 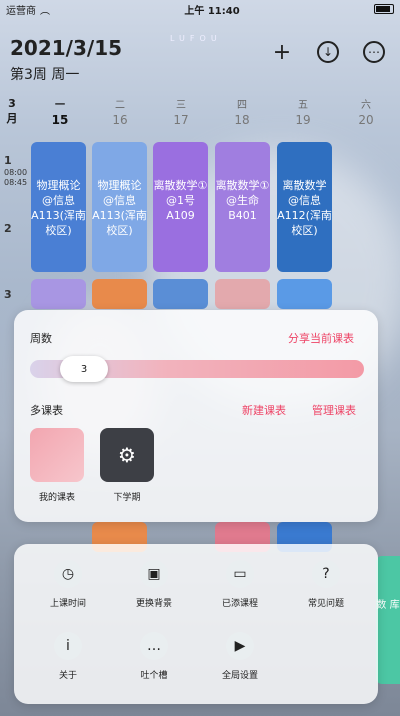 What do you see at coordinates (212, 11) in the screenshot?
I see `clock: 上午 11:40` at bounding box center [212, 11].